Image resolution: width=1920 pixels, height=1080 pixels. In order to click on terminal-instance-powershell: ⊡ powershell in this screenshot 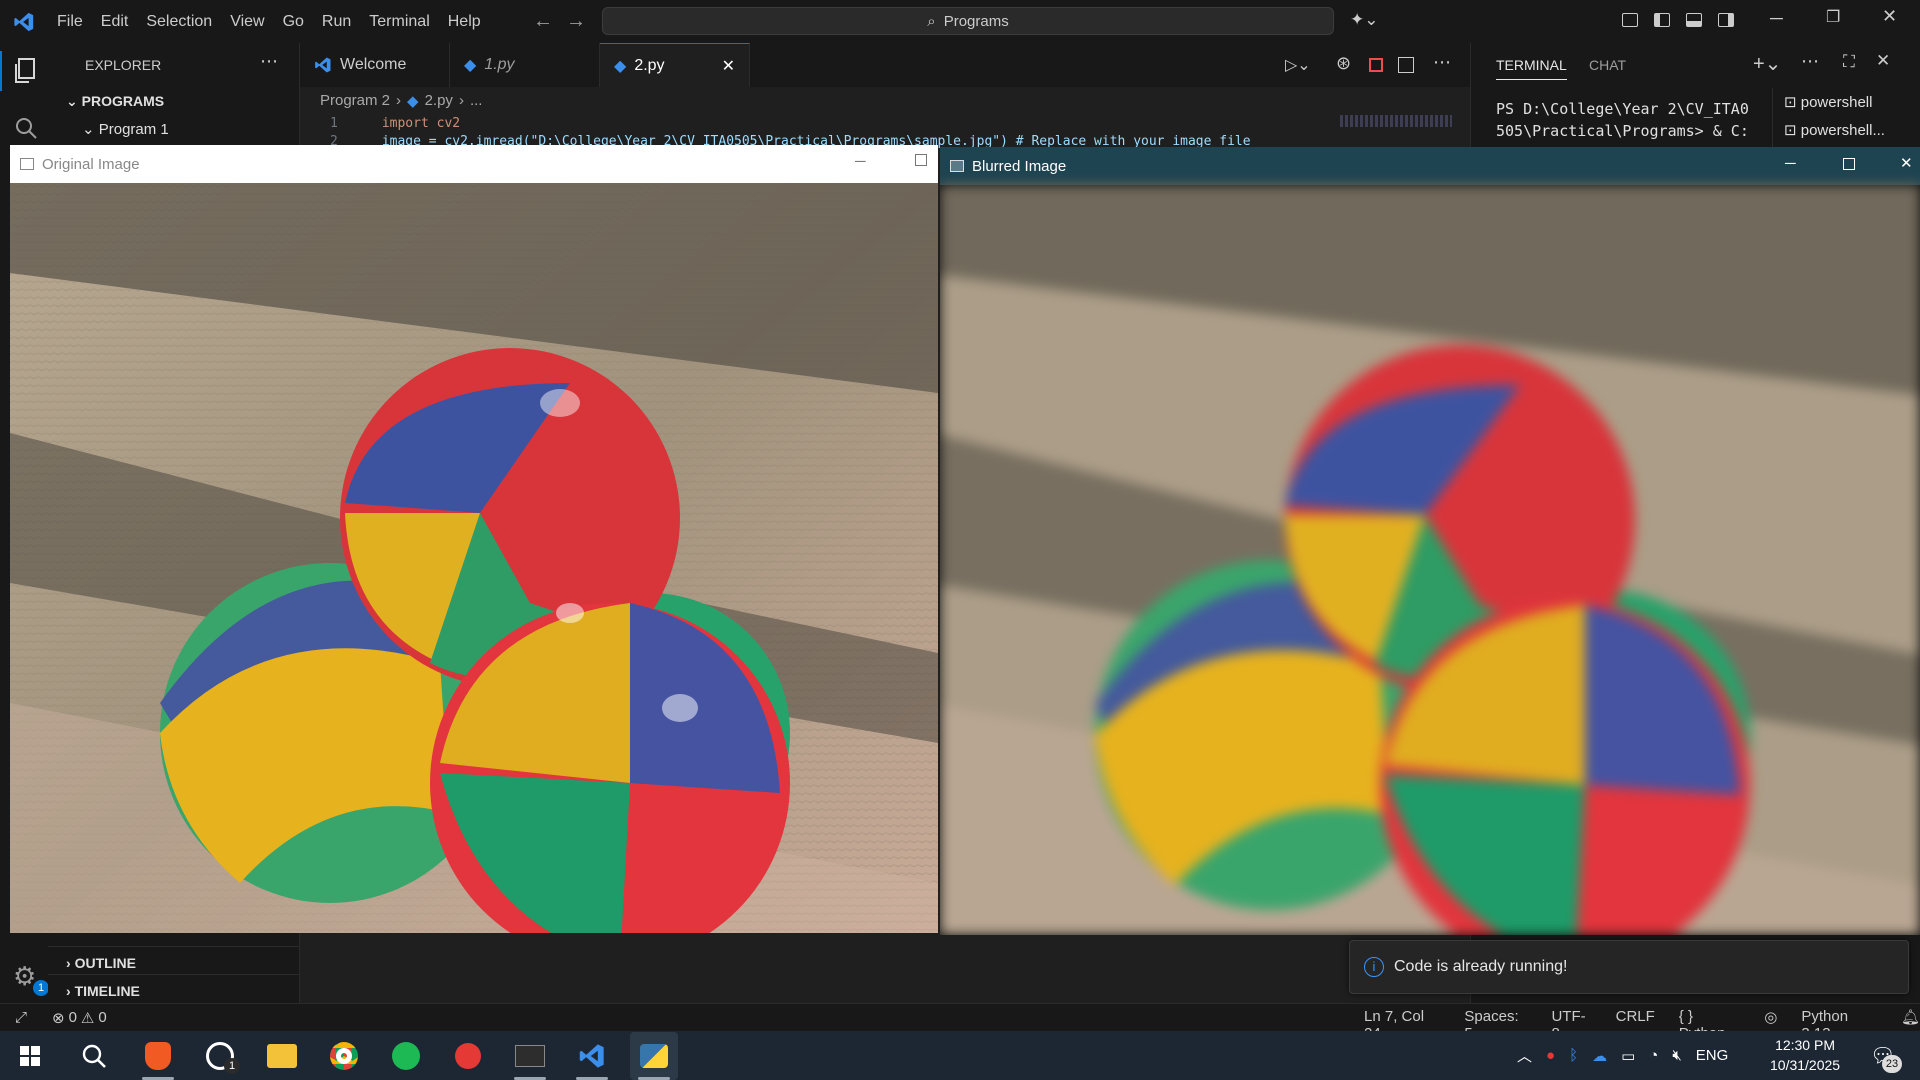, I will do `click(1828, 102)`.